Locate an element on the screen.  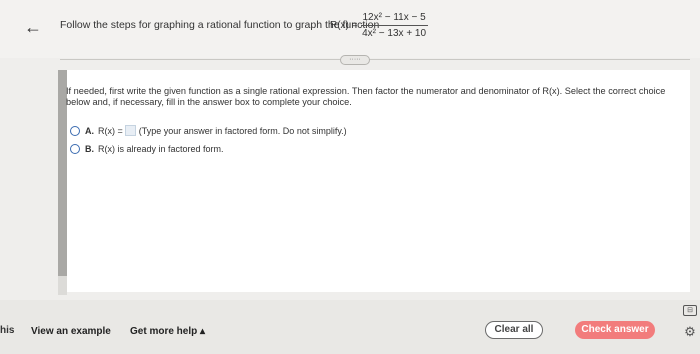
function-expression: R(x) = 12x² − 11x − 5 4x² − 13x + 10 is located at coordinates (379, 25).